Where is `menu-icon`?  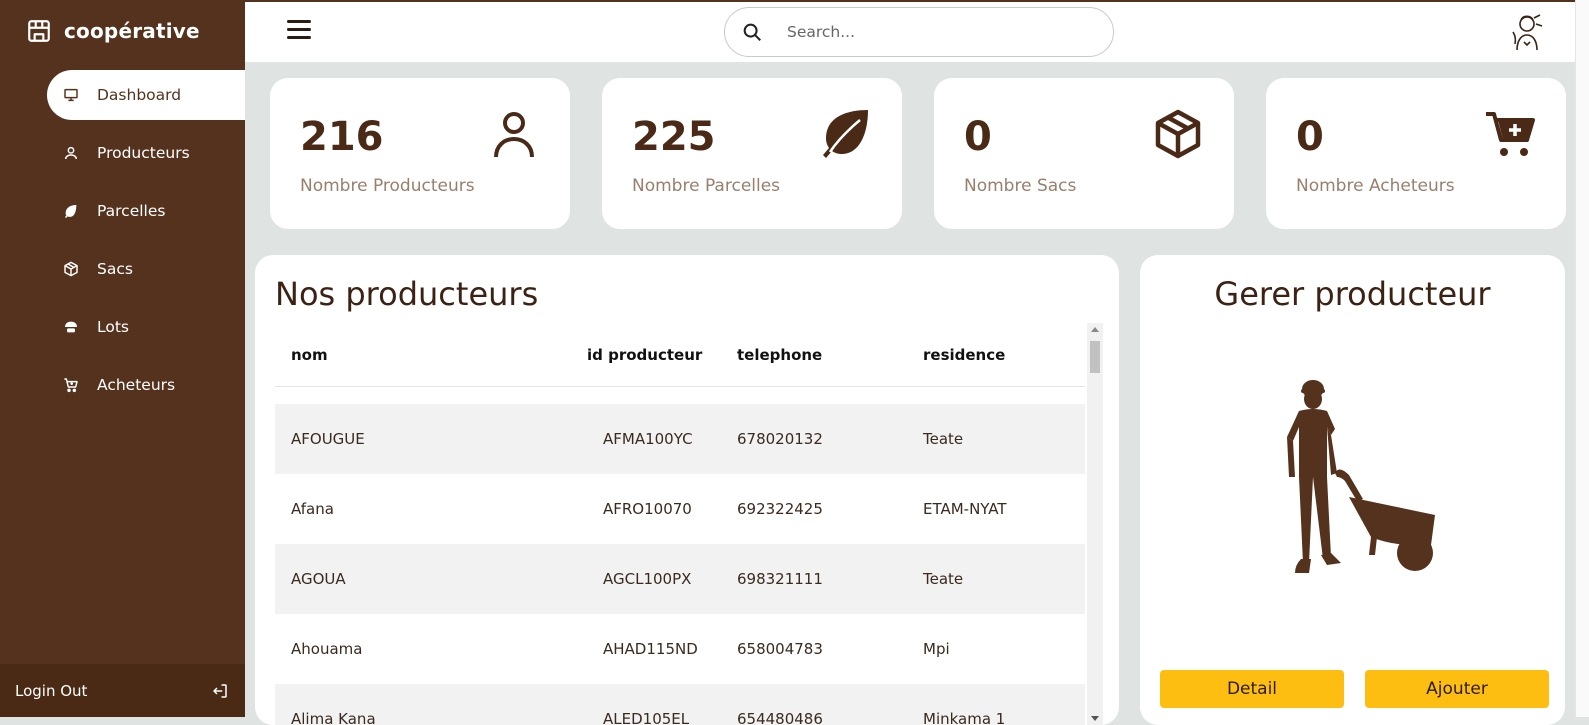
menu-icon is located at coordinates (299, 30).